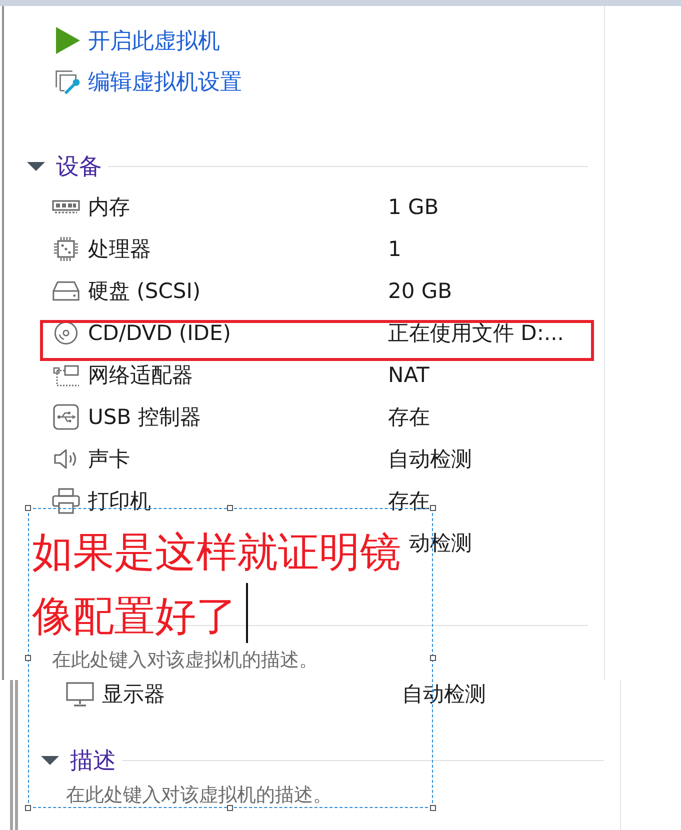 This screenshot has width=681, height=830. I want to click on device-name: 声卡, so click(109, 459).